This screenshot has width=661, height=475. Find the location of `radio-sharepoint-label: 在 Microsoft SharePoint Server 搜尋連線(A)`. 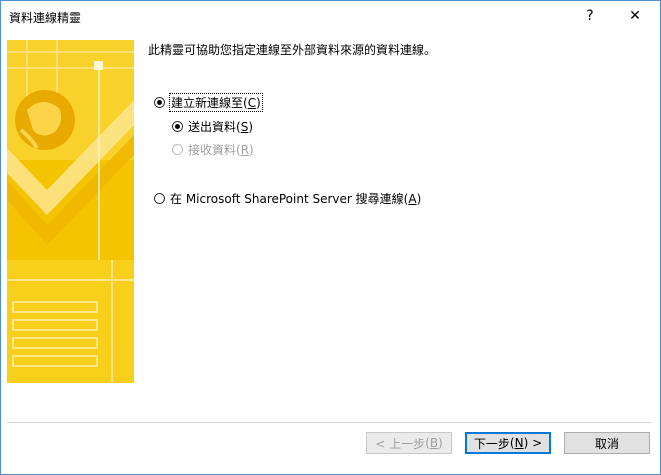

radio-sharepoint-label: 在 Microsoft SharePoint Server 搜尋連線(A) is located at coordinates (296, 199).